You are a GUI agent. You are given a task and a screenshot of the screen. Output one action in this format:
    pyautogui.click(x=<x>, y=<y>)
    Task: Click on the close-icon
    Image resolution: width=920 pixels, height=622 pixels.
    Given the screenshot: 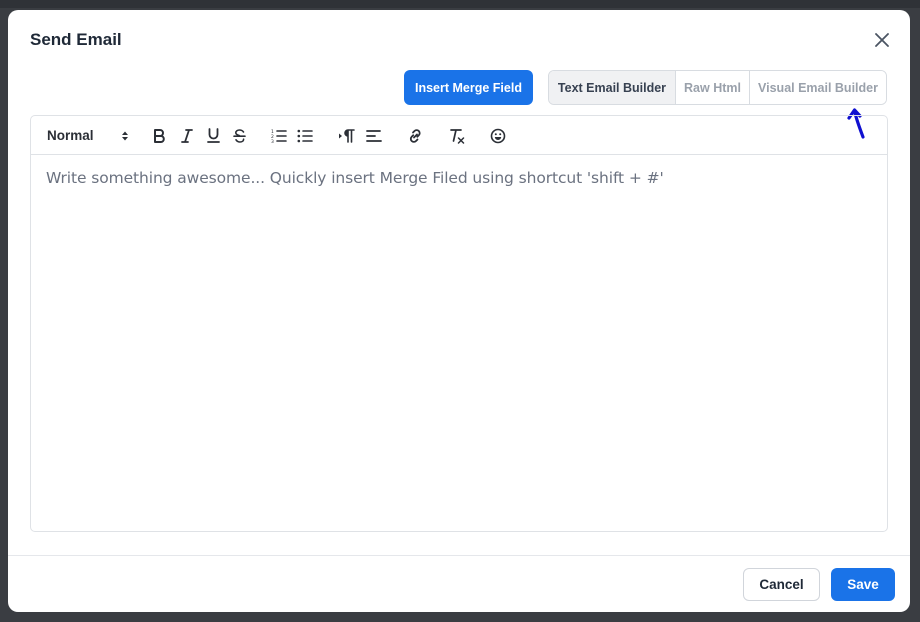 What is the action you would take?
    pyautogui.click(x=882, y=40)
    